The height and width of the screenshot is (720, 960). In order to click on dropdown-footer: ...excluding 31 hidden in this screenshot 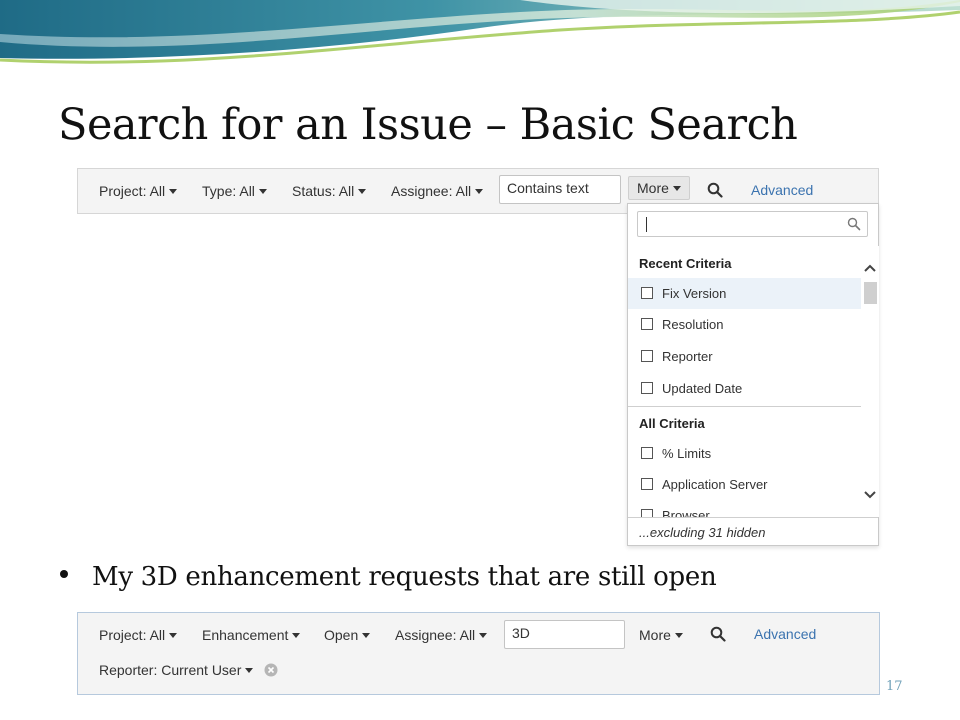, I will do `click(753, 531)`.